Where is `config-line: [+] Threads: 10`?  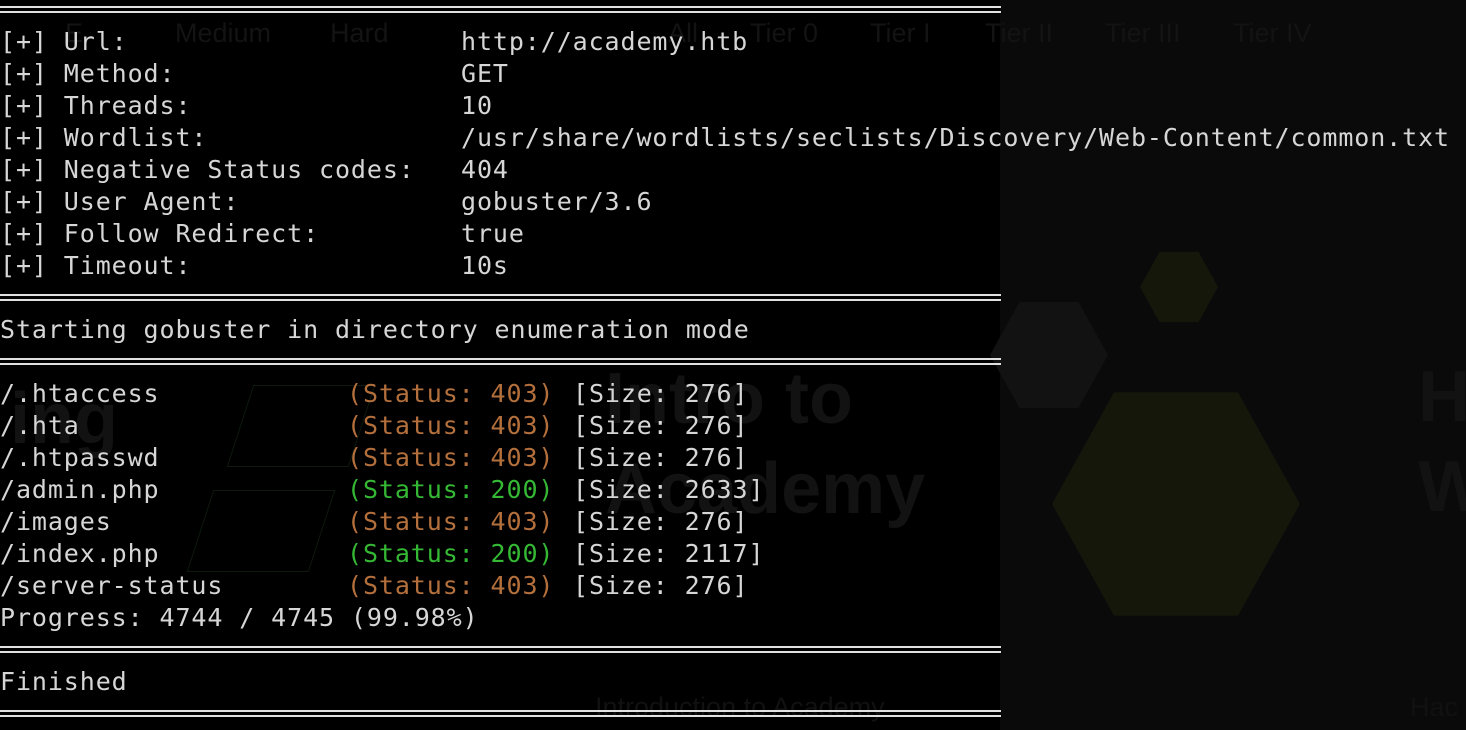 config-line: [+] Threads: 10 is located at coordinates (246, 106).